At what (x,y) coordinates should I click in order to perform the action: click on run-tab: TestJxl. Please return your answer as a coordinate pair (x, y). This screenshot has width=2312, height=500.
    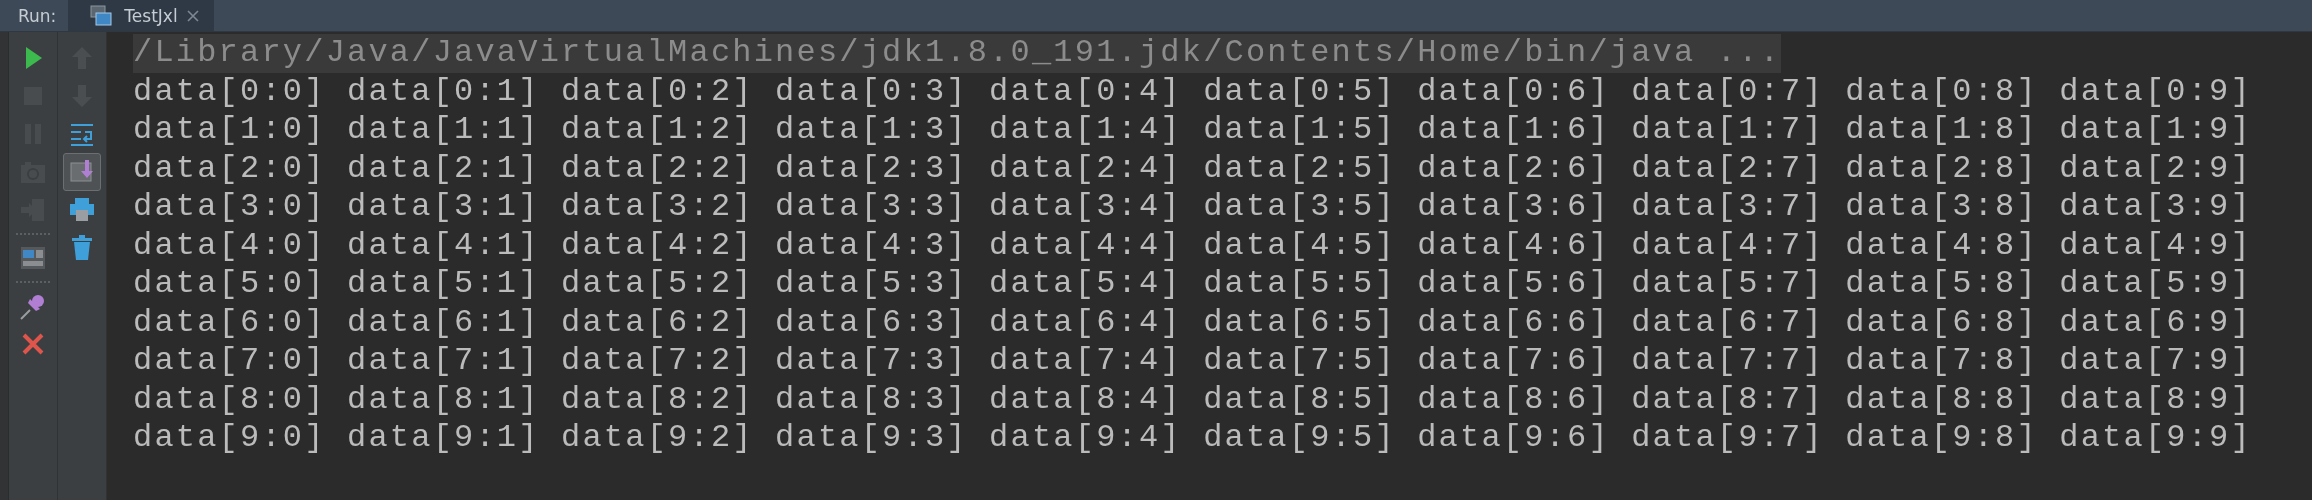
    Looking at the image, I should click on (141, 15).